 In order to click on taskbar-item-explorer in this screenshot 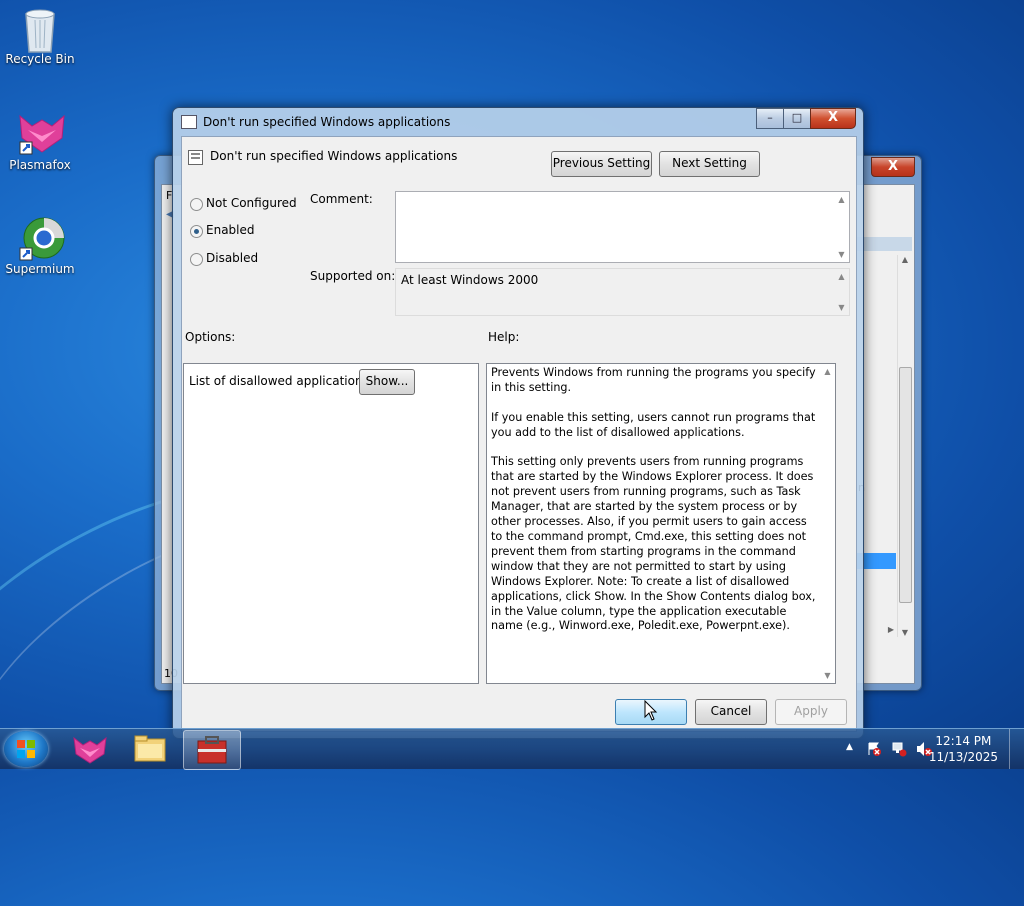, I will do `click(150, 749)`.